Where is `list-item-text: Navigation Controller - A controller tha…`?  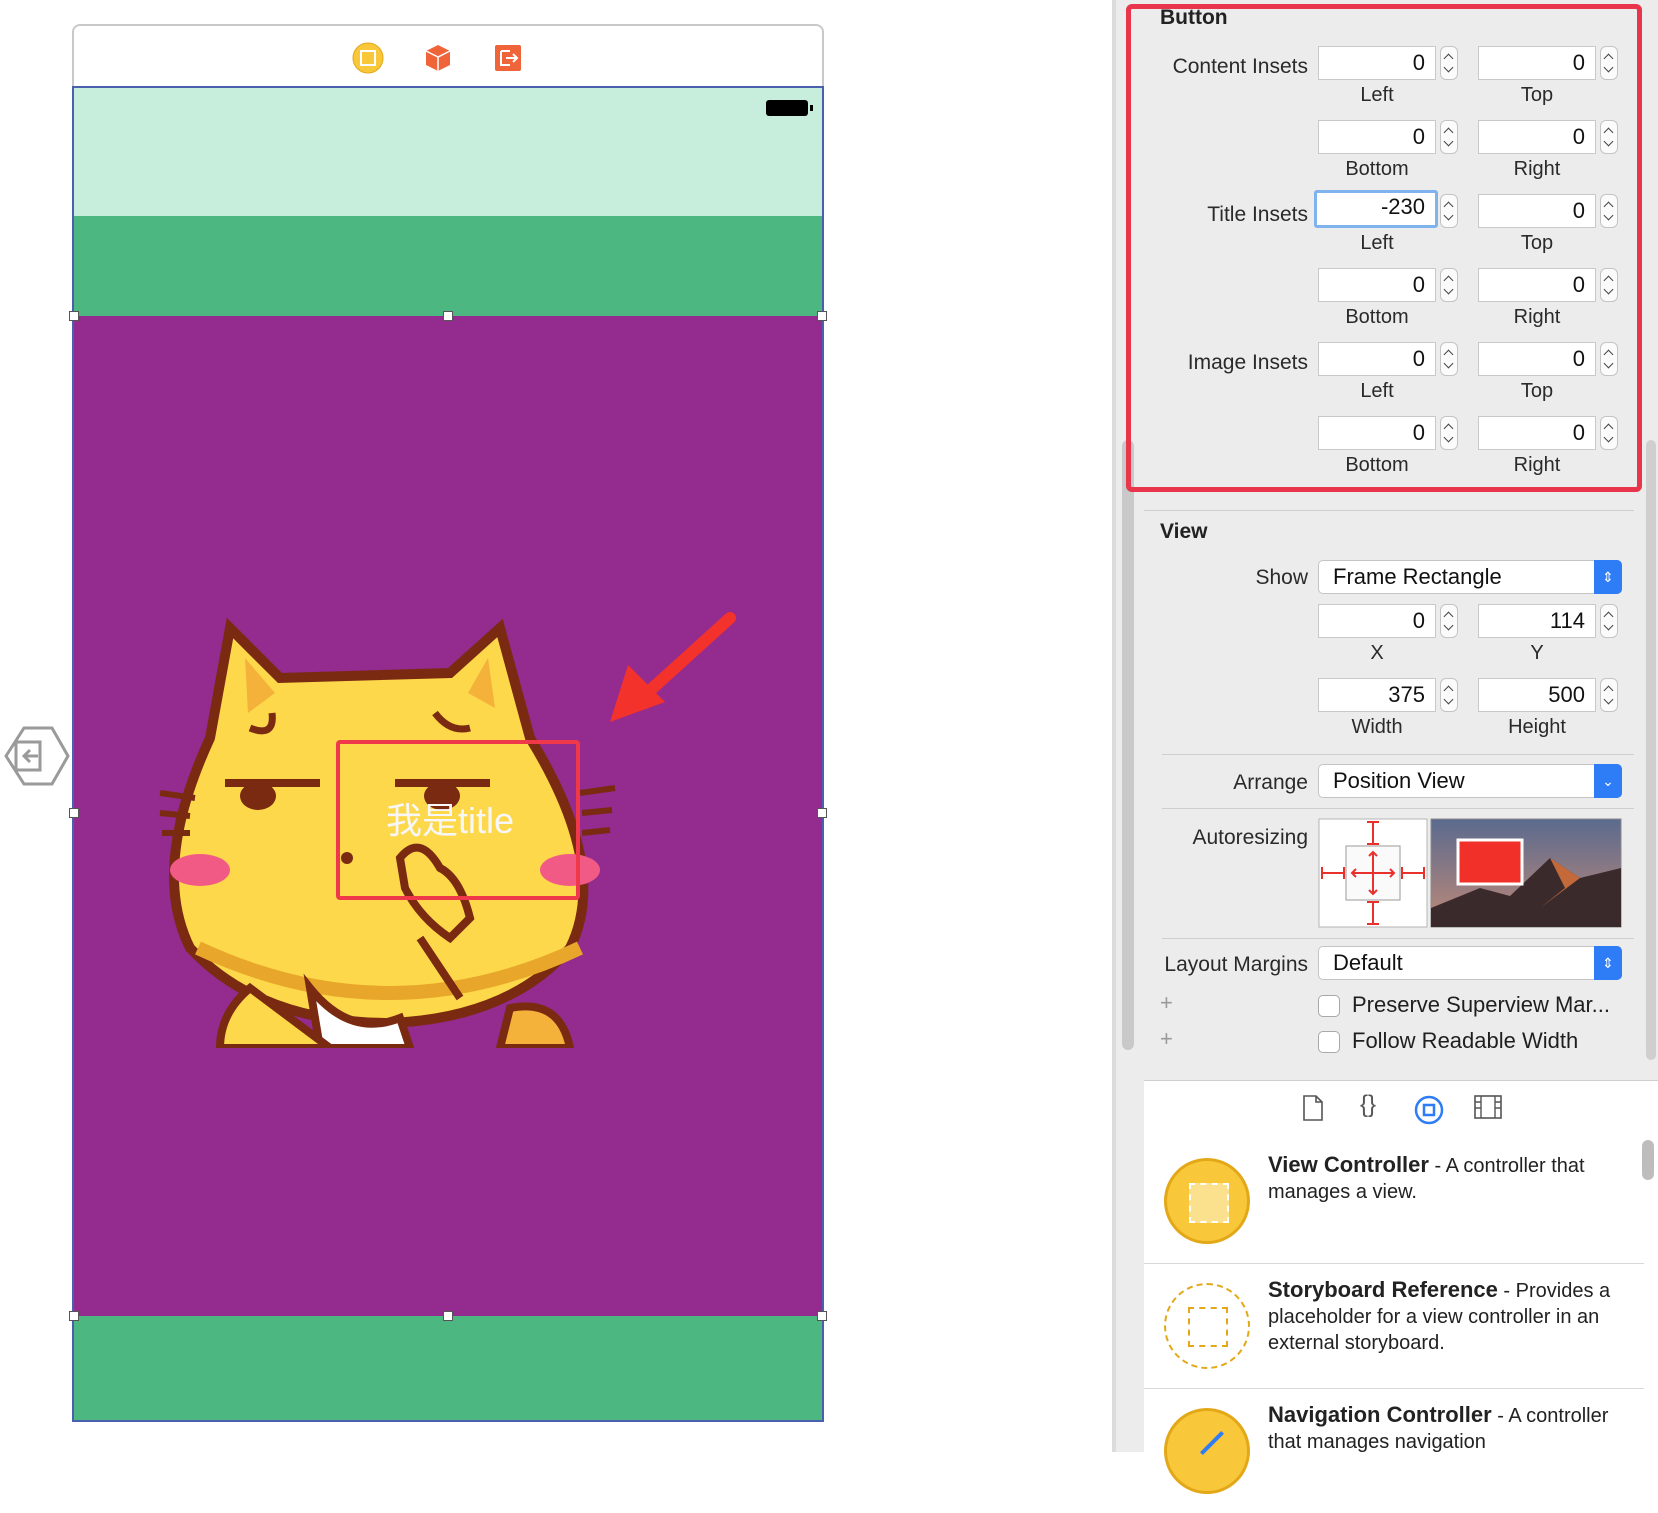
list-item-text: Navigation Controller - A controller tha… is located at coordinates (1438, 1427).